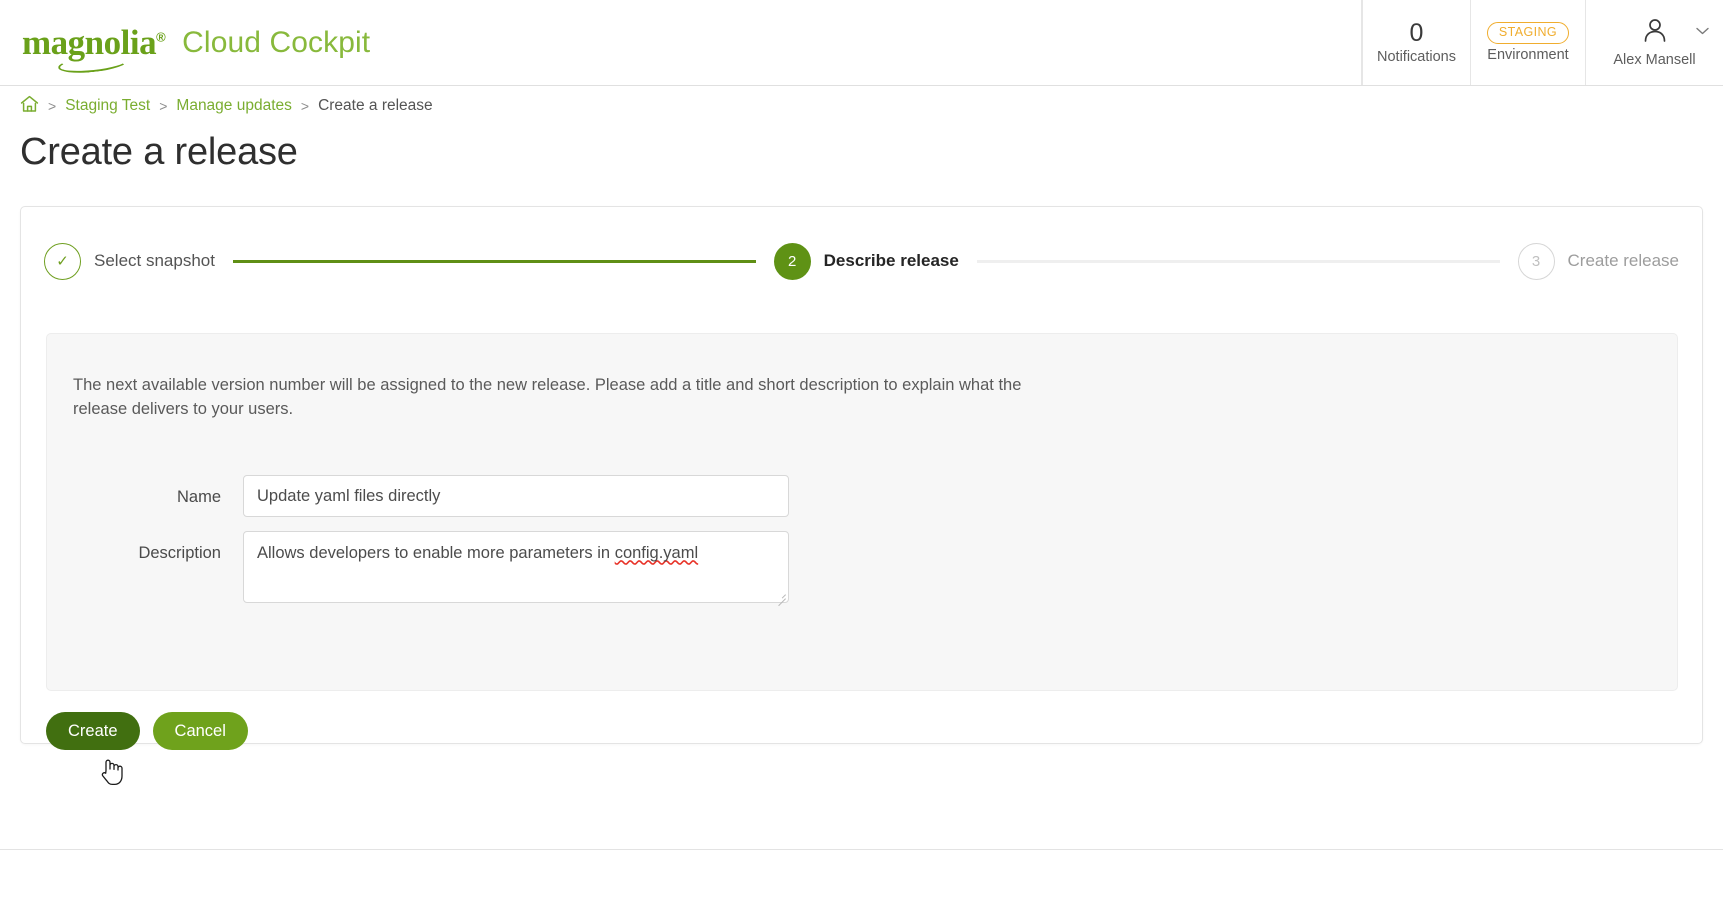  I want to click on step-1-label: Select snapshot, so click(154, 260).